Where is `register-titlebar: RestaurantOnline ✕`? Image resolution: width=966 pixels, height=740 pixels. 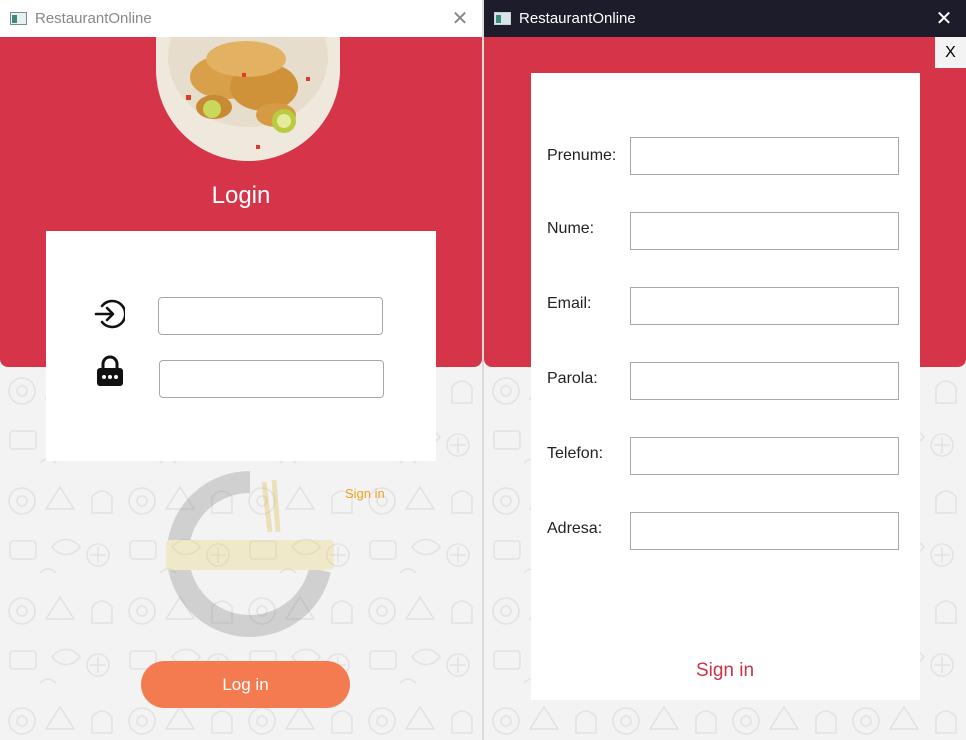
register-titlebar: RestaurantOnline ✕ is located at coordinates (725, 18).